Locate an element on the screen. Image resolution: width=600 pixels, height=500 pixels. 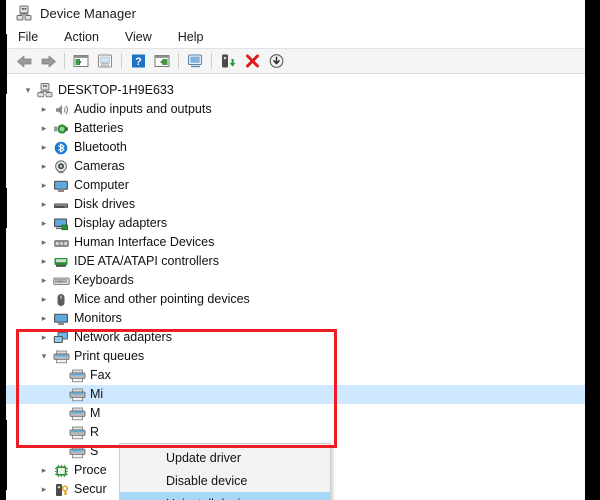
keyboard-icon is located at coordinates (61, 280).